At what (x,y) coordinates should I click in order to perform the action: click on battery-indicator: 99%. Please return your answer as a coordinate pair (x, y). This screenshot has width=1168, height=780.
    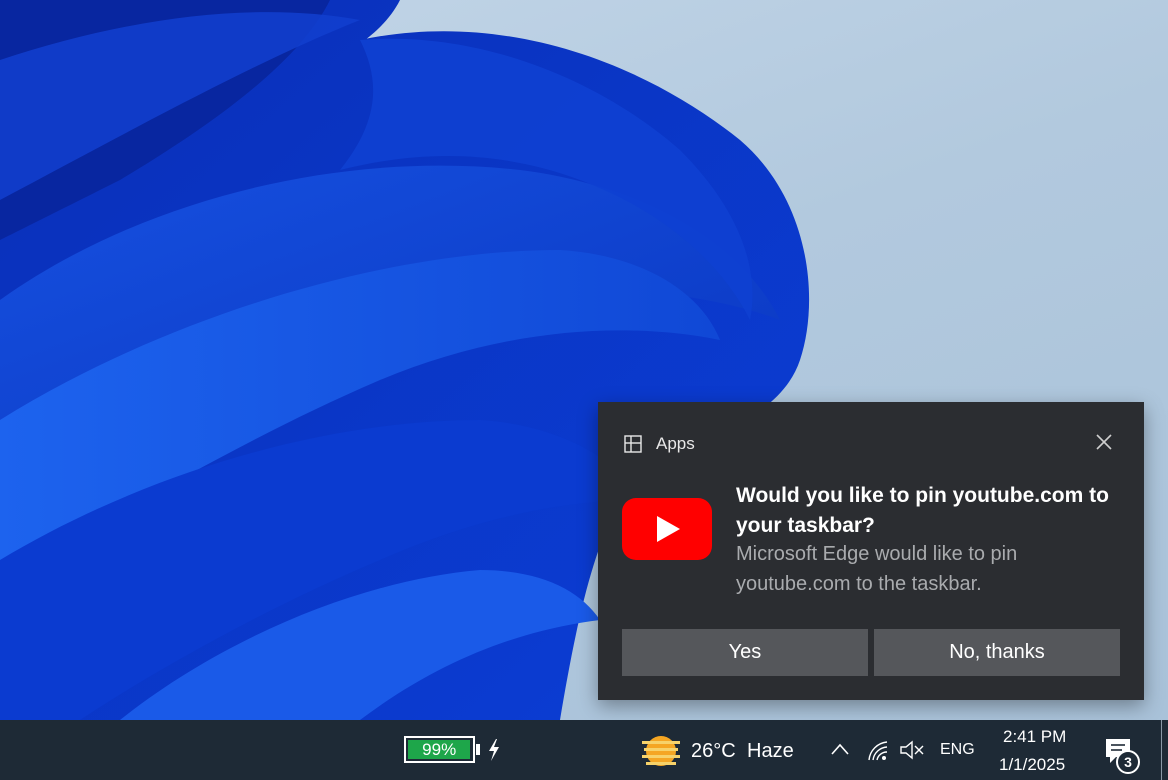
    Looking at the image, I should click on (439, 749).